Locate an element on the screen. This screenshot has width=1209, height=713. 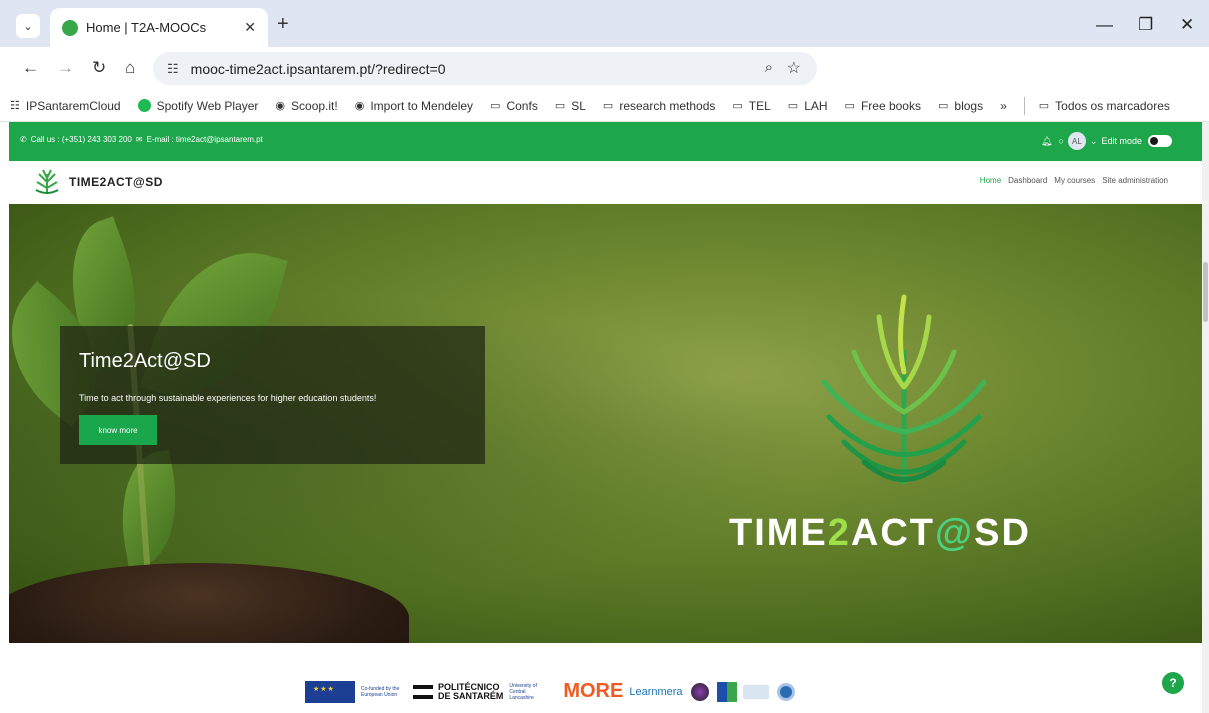
bookmark-mendeley: ◉ Import to Mendeley is located at coordinates (414, 106).